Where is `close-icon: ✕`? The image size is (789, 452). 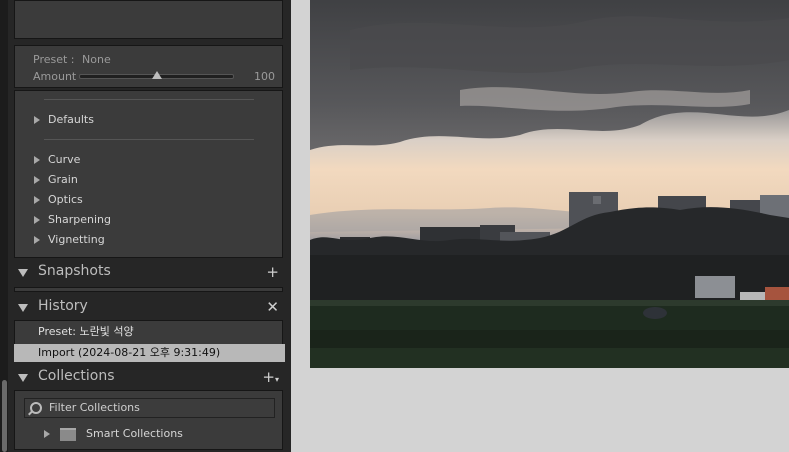
close-icon: ✕ is located at coordinates (272, 307).